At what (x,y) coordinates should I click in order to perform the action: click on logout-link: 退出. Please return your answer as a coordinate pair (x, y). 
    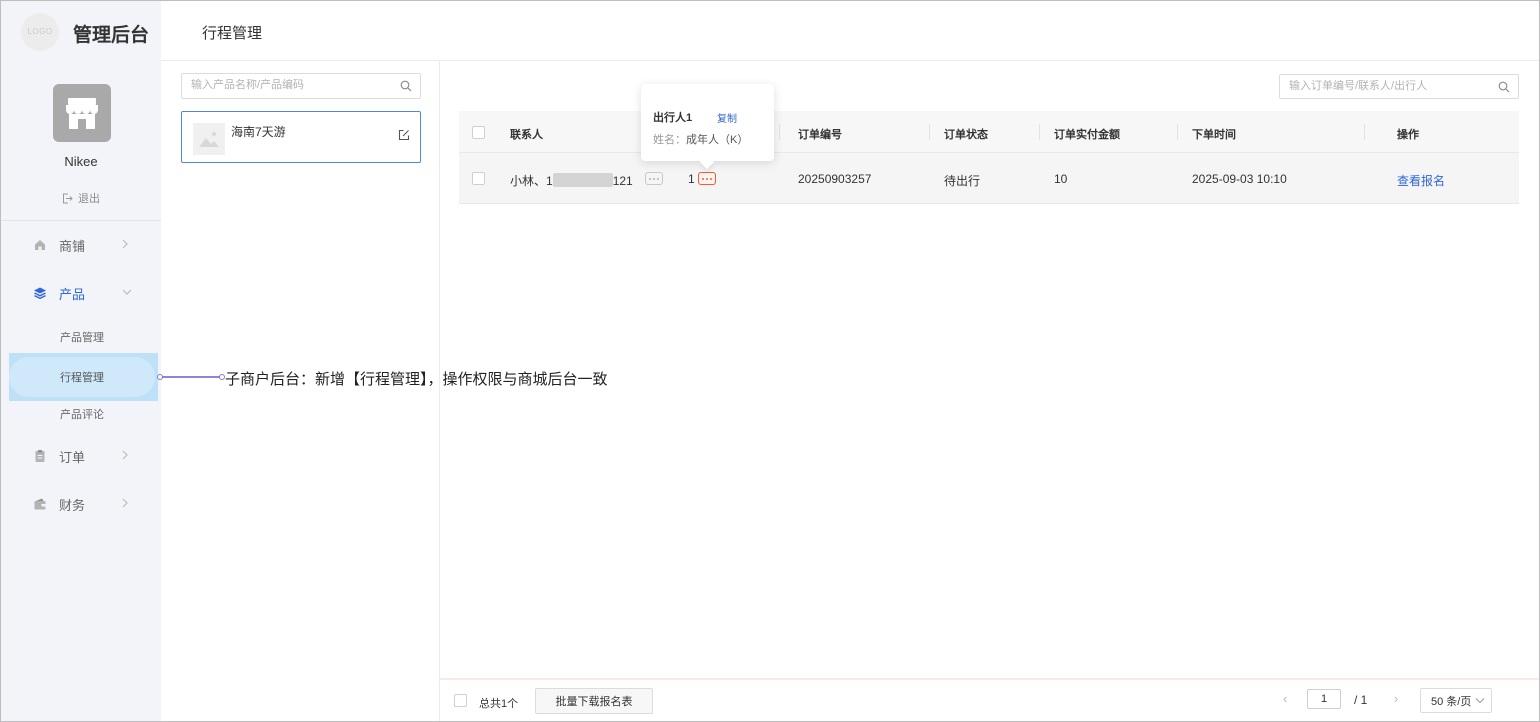
    Looking at the image, I should click on (81, 198).